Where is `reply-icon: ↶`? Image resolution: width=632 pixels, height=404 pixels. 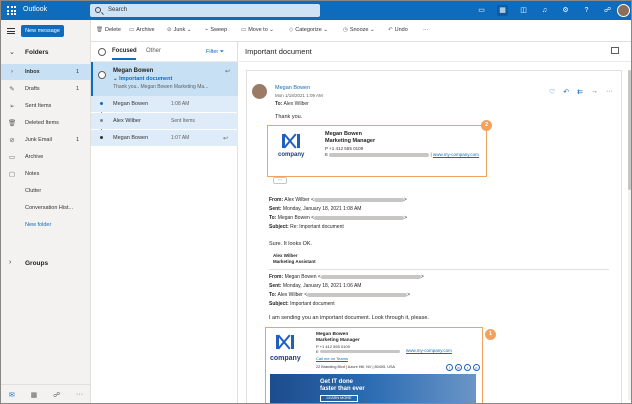
reply-icon: ↶ is located at coordinates (566, 92).